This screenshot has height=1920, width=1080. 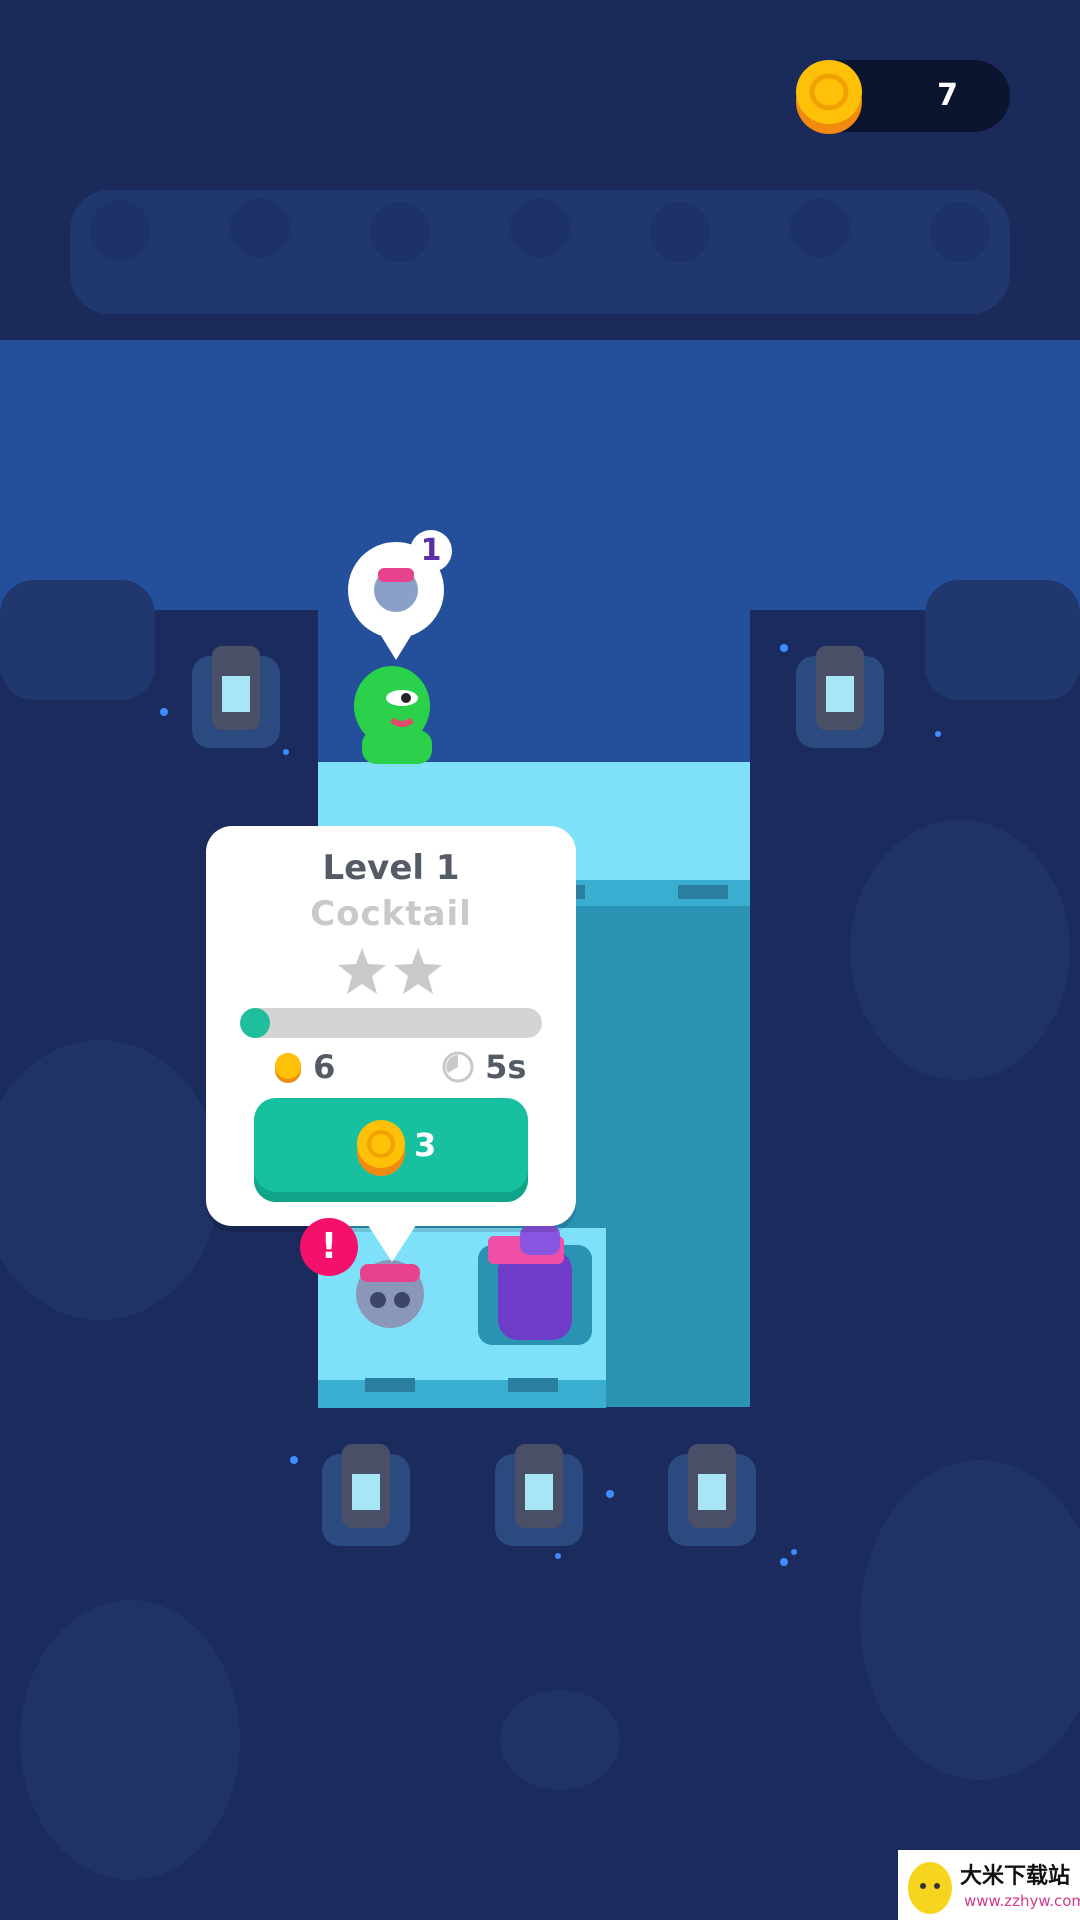 What do you see at coordinates (1015, 1876) in the screenshot?
I see `watermark-site-name: 大米下载站` at bounding box center [1015, 1876].